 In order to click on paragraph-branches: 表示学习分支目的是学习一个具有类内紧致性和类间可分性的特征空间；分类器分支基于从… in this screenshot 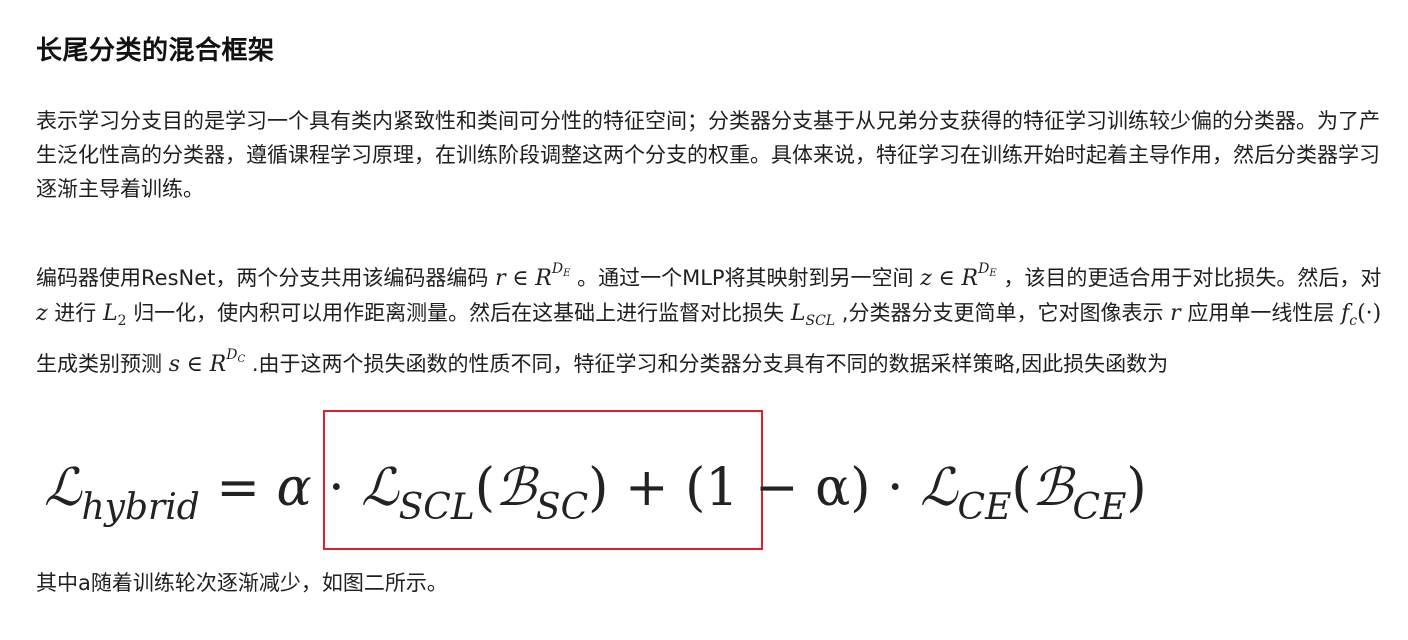, I will do `click(708, 155)`.